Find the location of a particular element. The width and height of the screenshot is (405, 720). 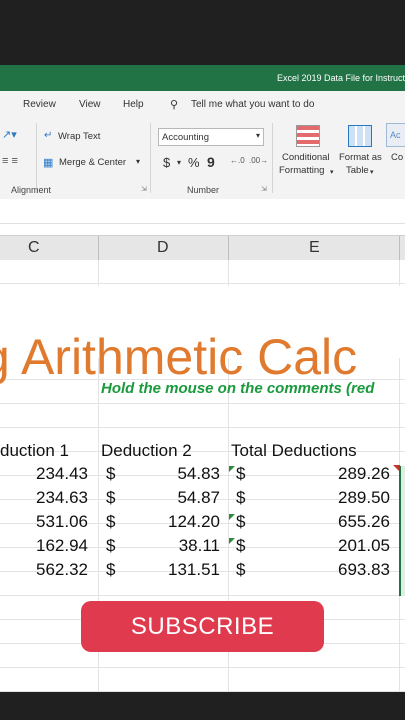

tell-me-search: Tell me what you want to do is located at coordinates (252, 104).